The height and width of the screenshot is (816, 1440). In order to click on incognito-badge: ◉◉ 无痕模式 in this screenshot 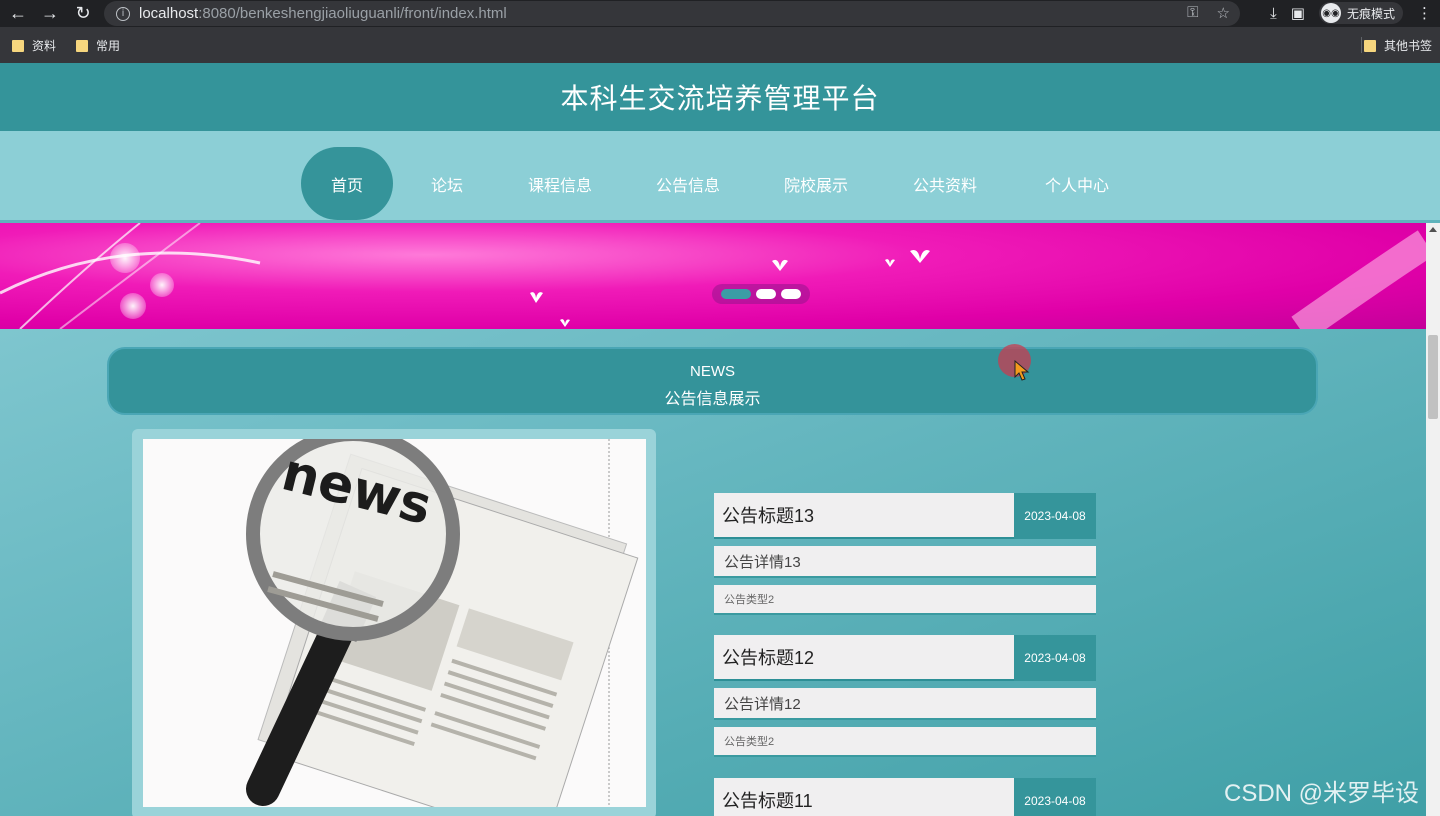, I will do `click(1360, 13)`.